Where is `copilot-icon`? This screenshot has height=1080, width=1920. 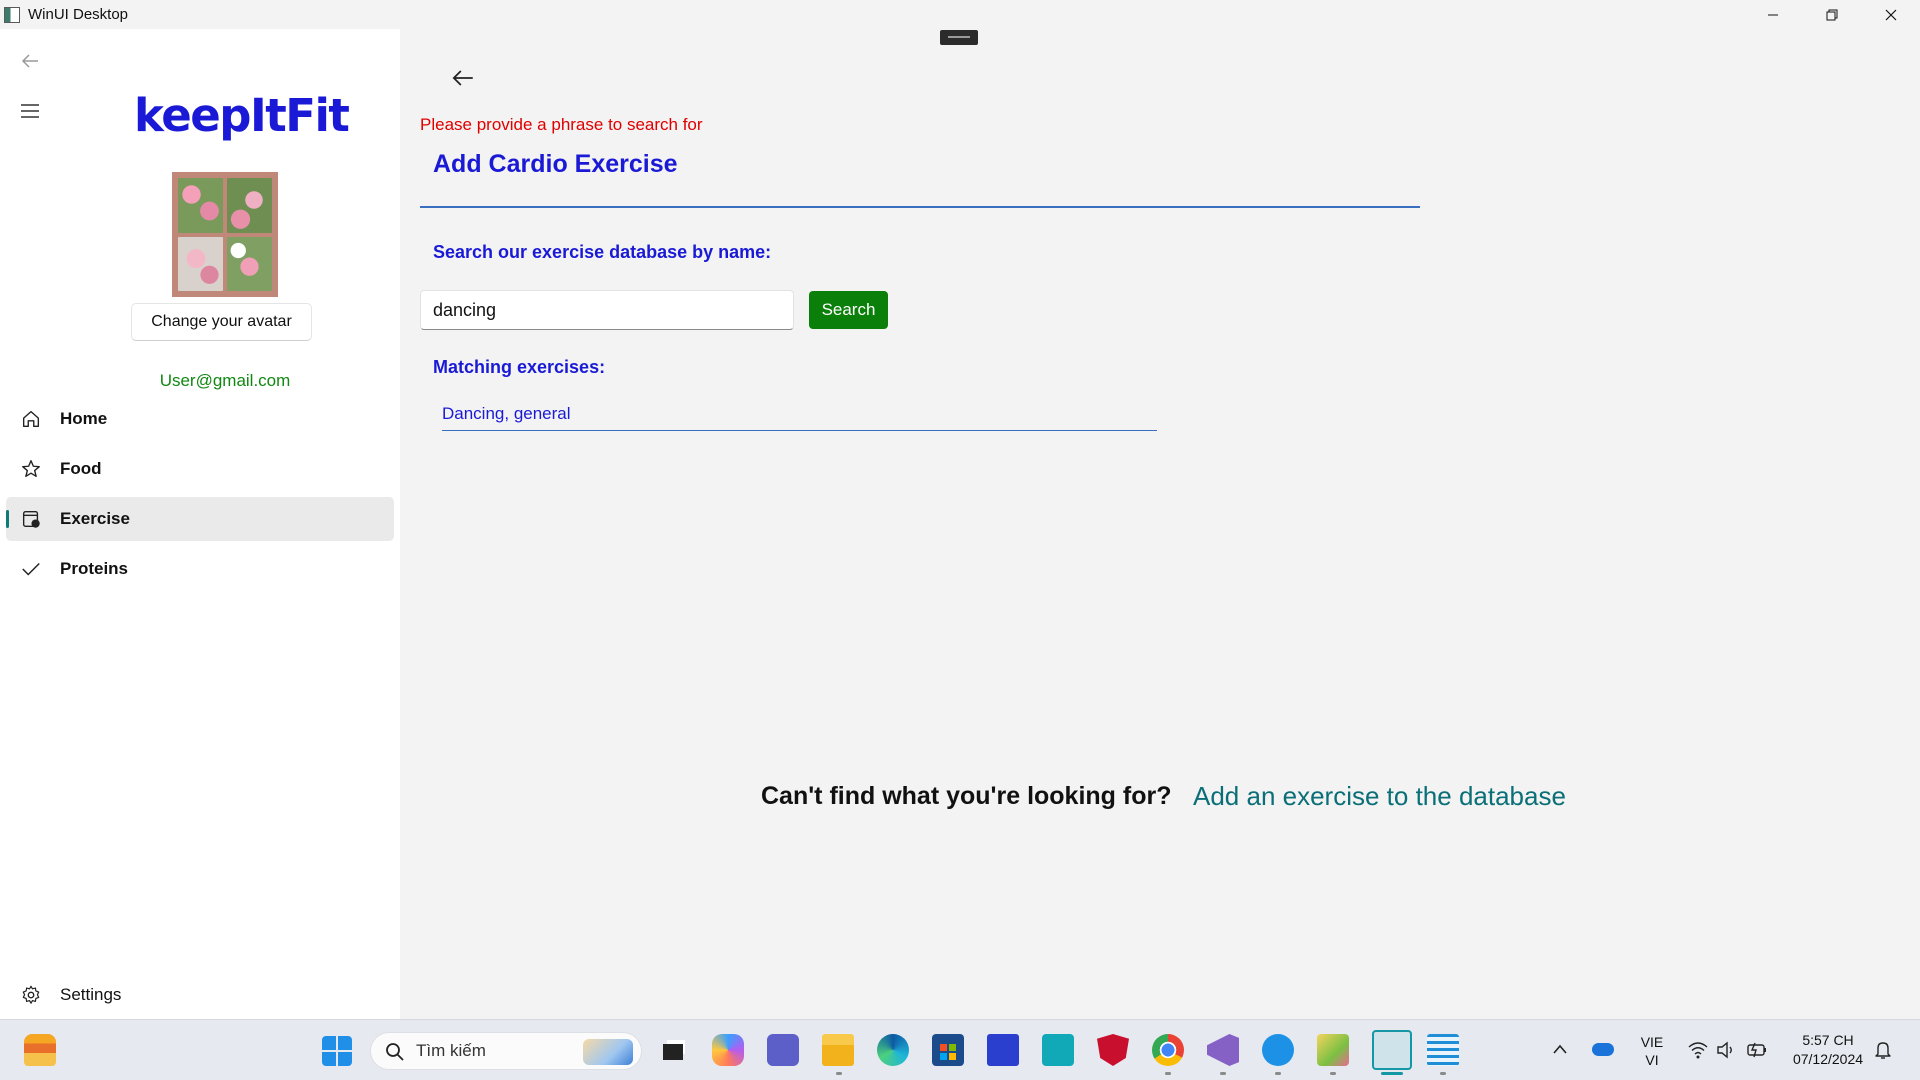 copilot-icon is located at coordinates (728, 1050).